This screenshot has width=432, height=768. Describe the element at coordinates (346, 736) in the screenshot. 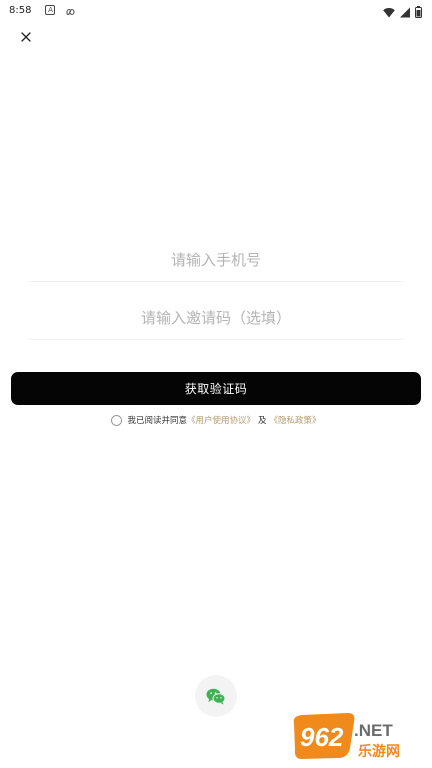

I see `watermark-logo: 962 .NET 乐游网` at that location.